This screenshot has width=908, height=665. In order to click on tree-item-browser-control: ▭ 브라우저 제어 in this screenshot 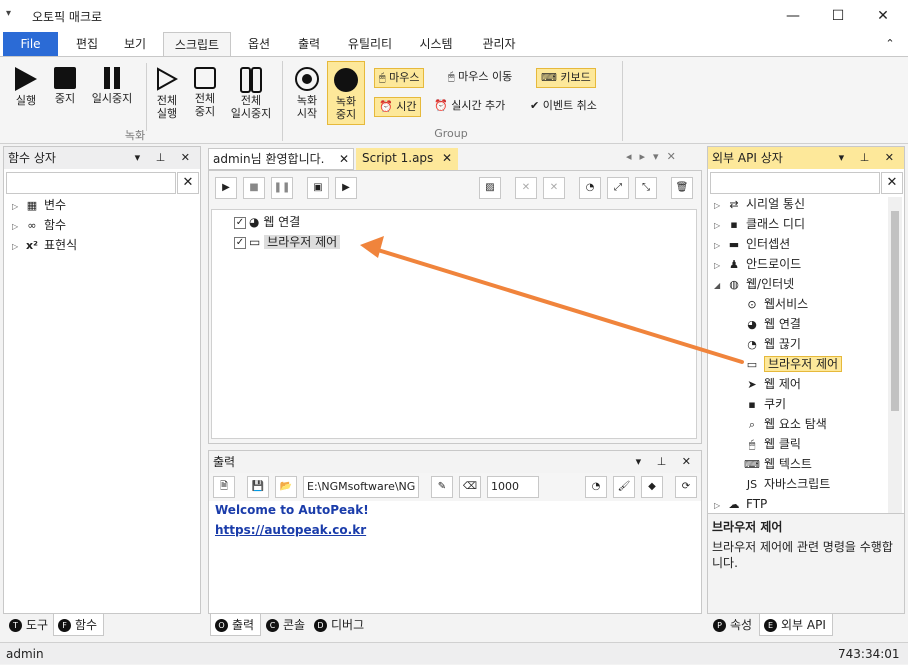, I will do `click(815, 364)`.